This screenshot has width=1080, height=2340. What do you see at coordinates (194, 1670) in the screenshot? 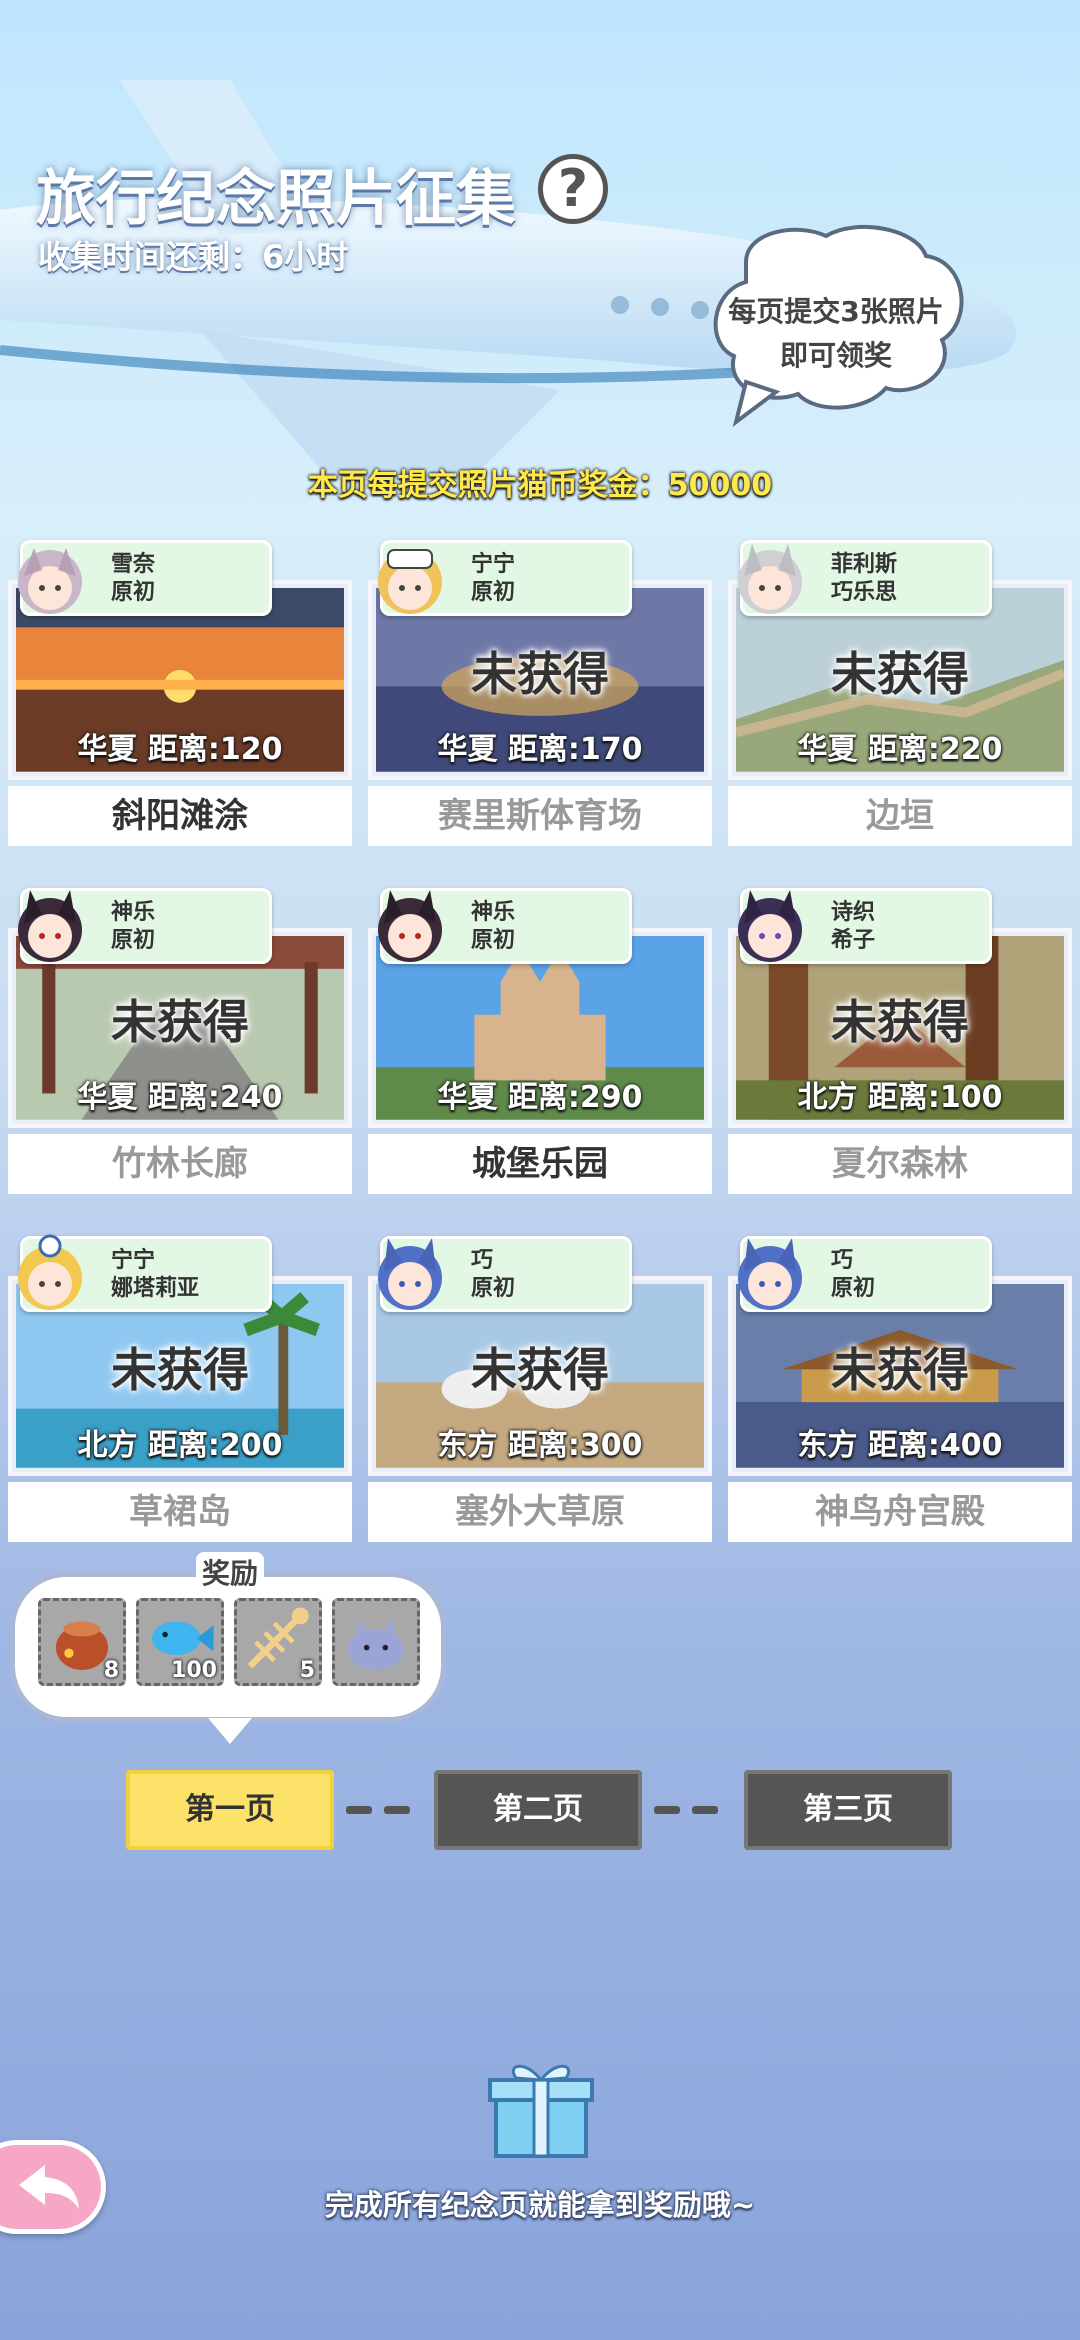
I see `reward-quantity: 100` at bounding box center [194, 1670].